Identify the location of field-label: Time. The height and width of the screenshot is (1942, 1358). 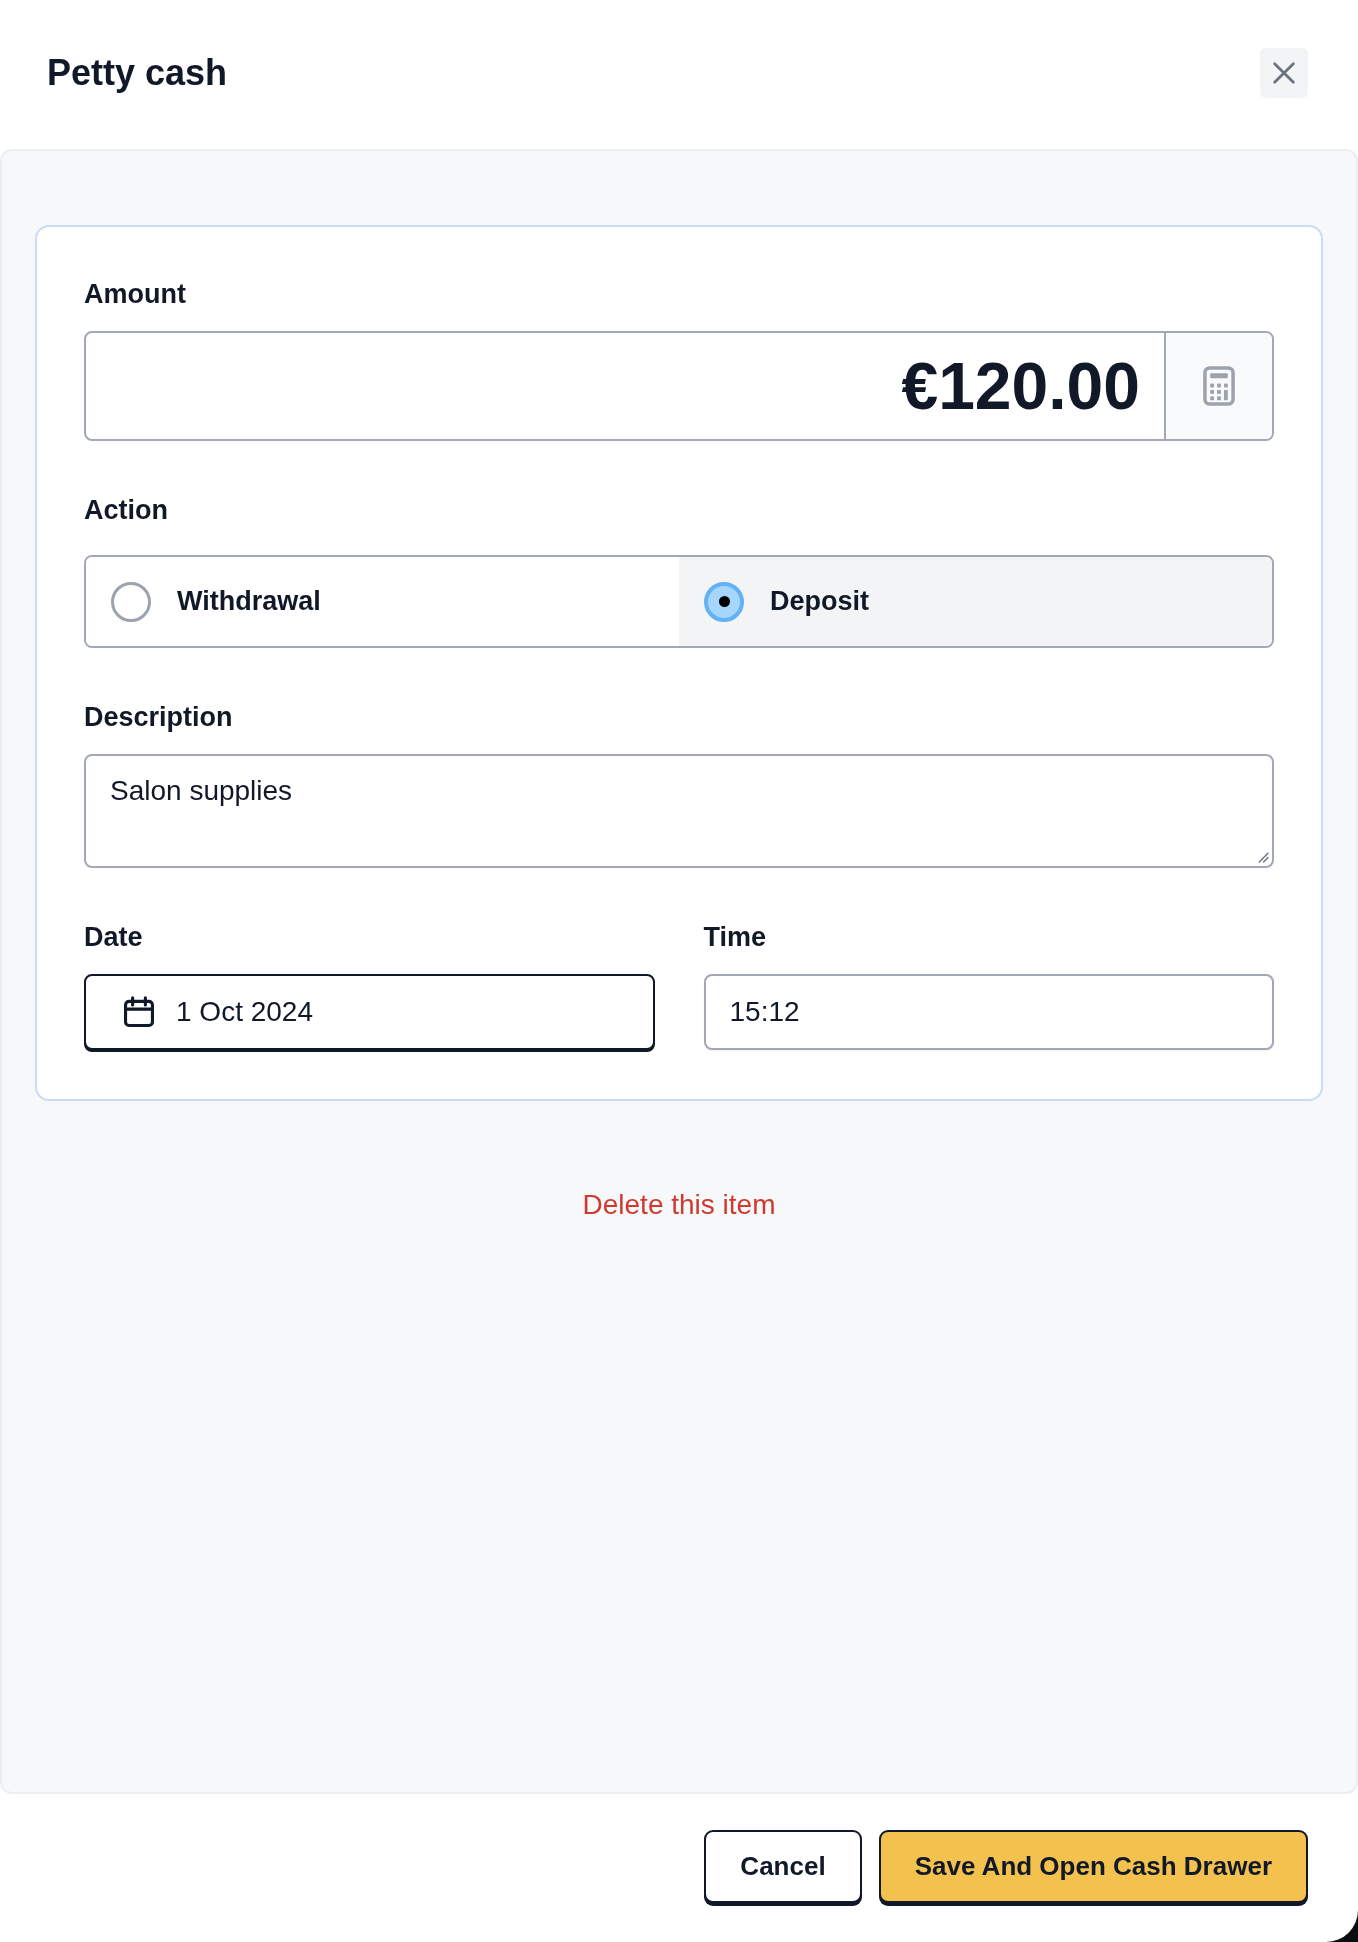
(735, 937).